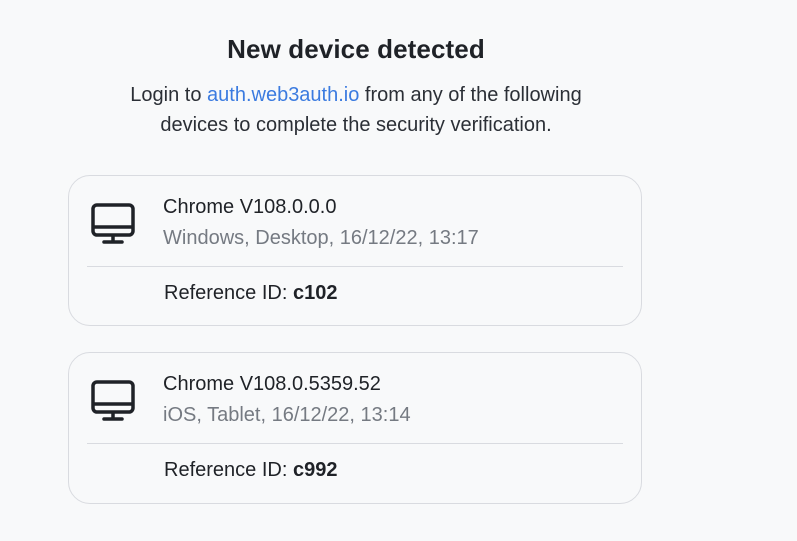 The width and height of the screenshot is (797, 541). Describe the element at coordinates (272, 384) in the screenshot. I see `device-name: Chrome V108.0.5359.52` at that location.